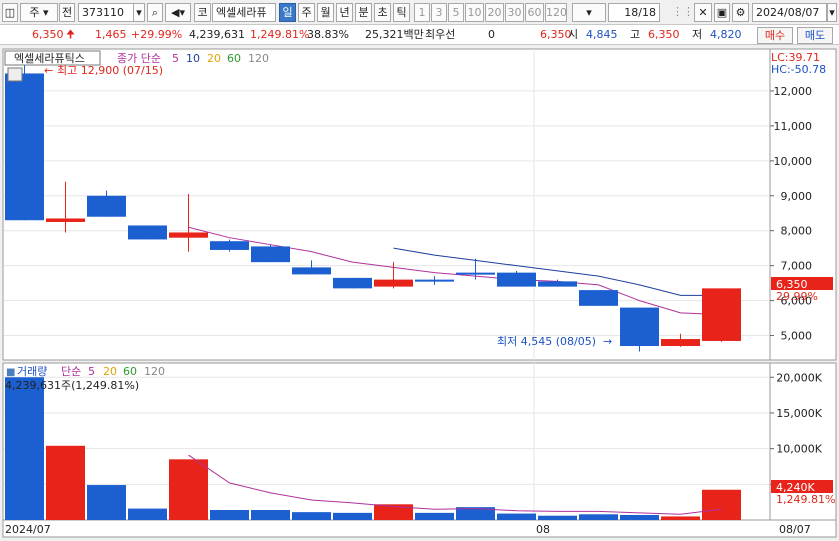  Describe the element at coordinates (546, 341) in the screenshot. I see `min-annotation: 최저 4,545 (08/05)` at that location.